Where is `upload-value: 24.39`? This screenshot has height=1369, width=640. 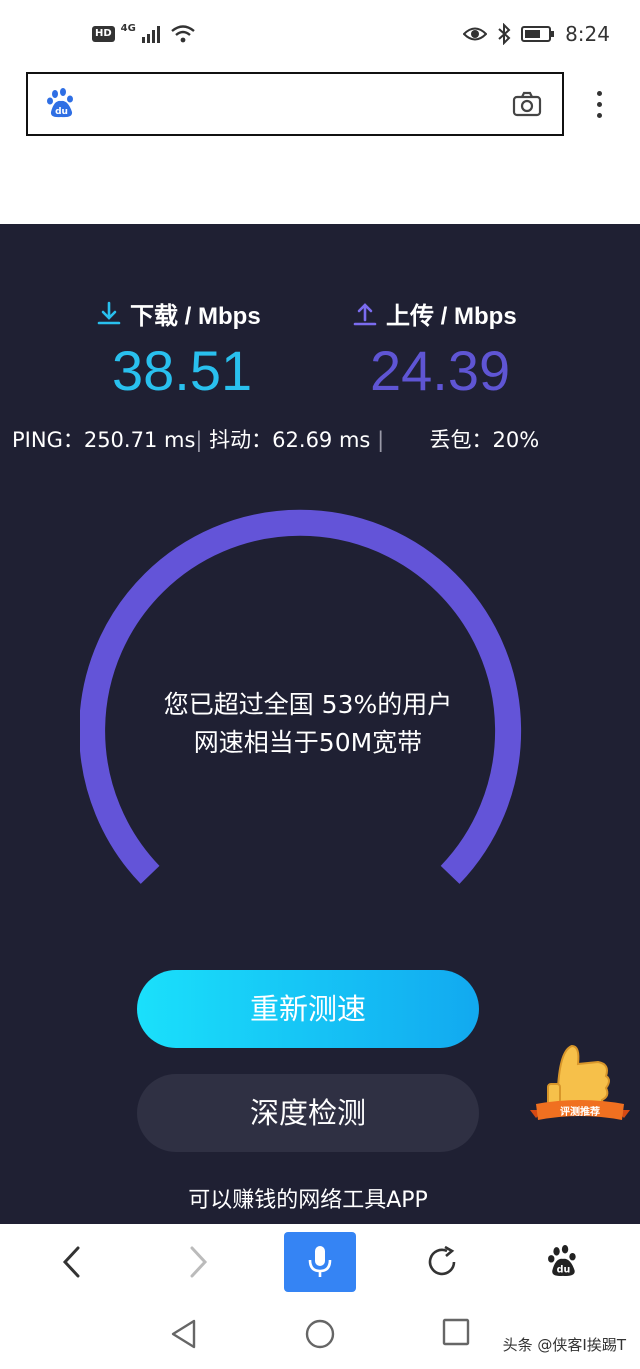 upload-value: 24.39 is located at coordinates (440, 370).